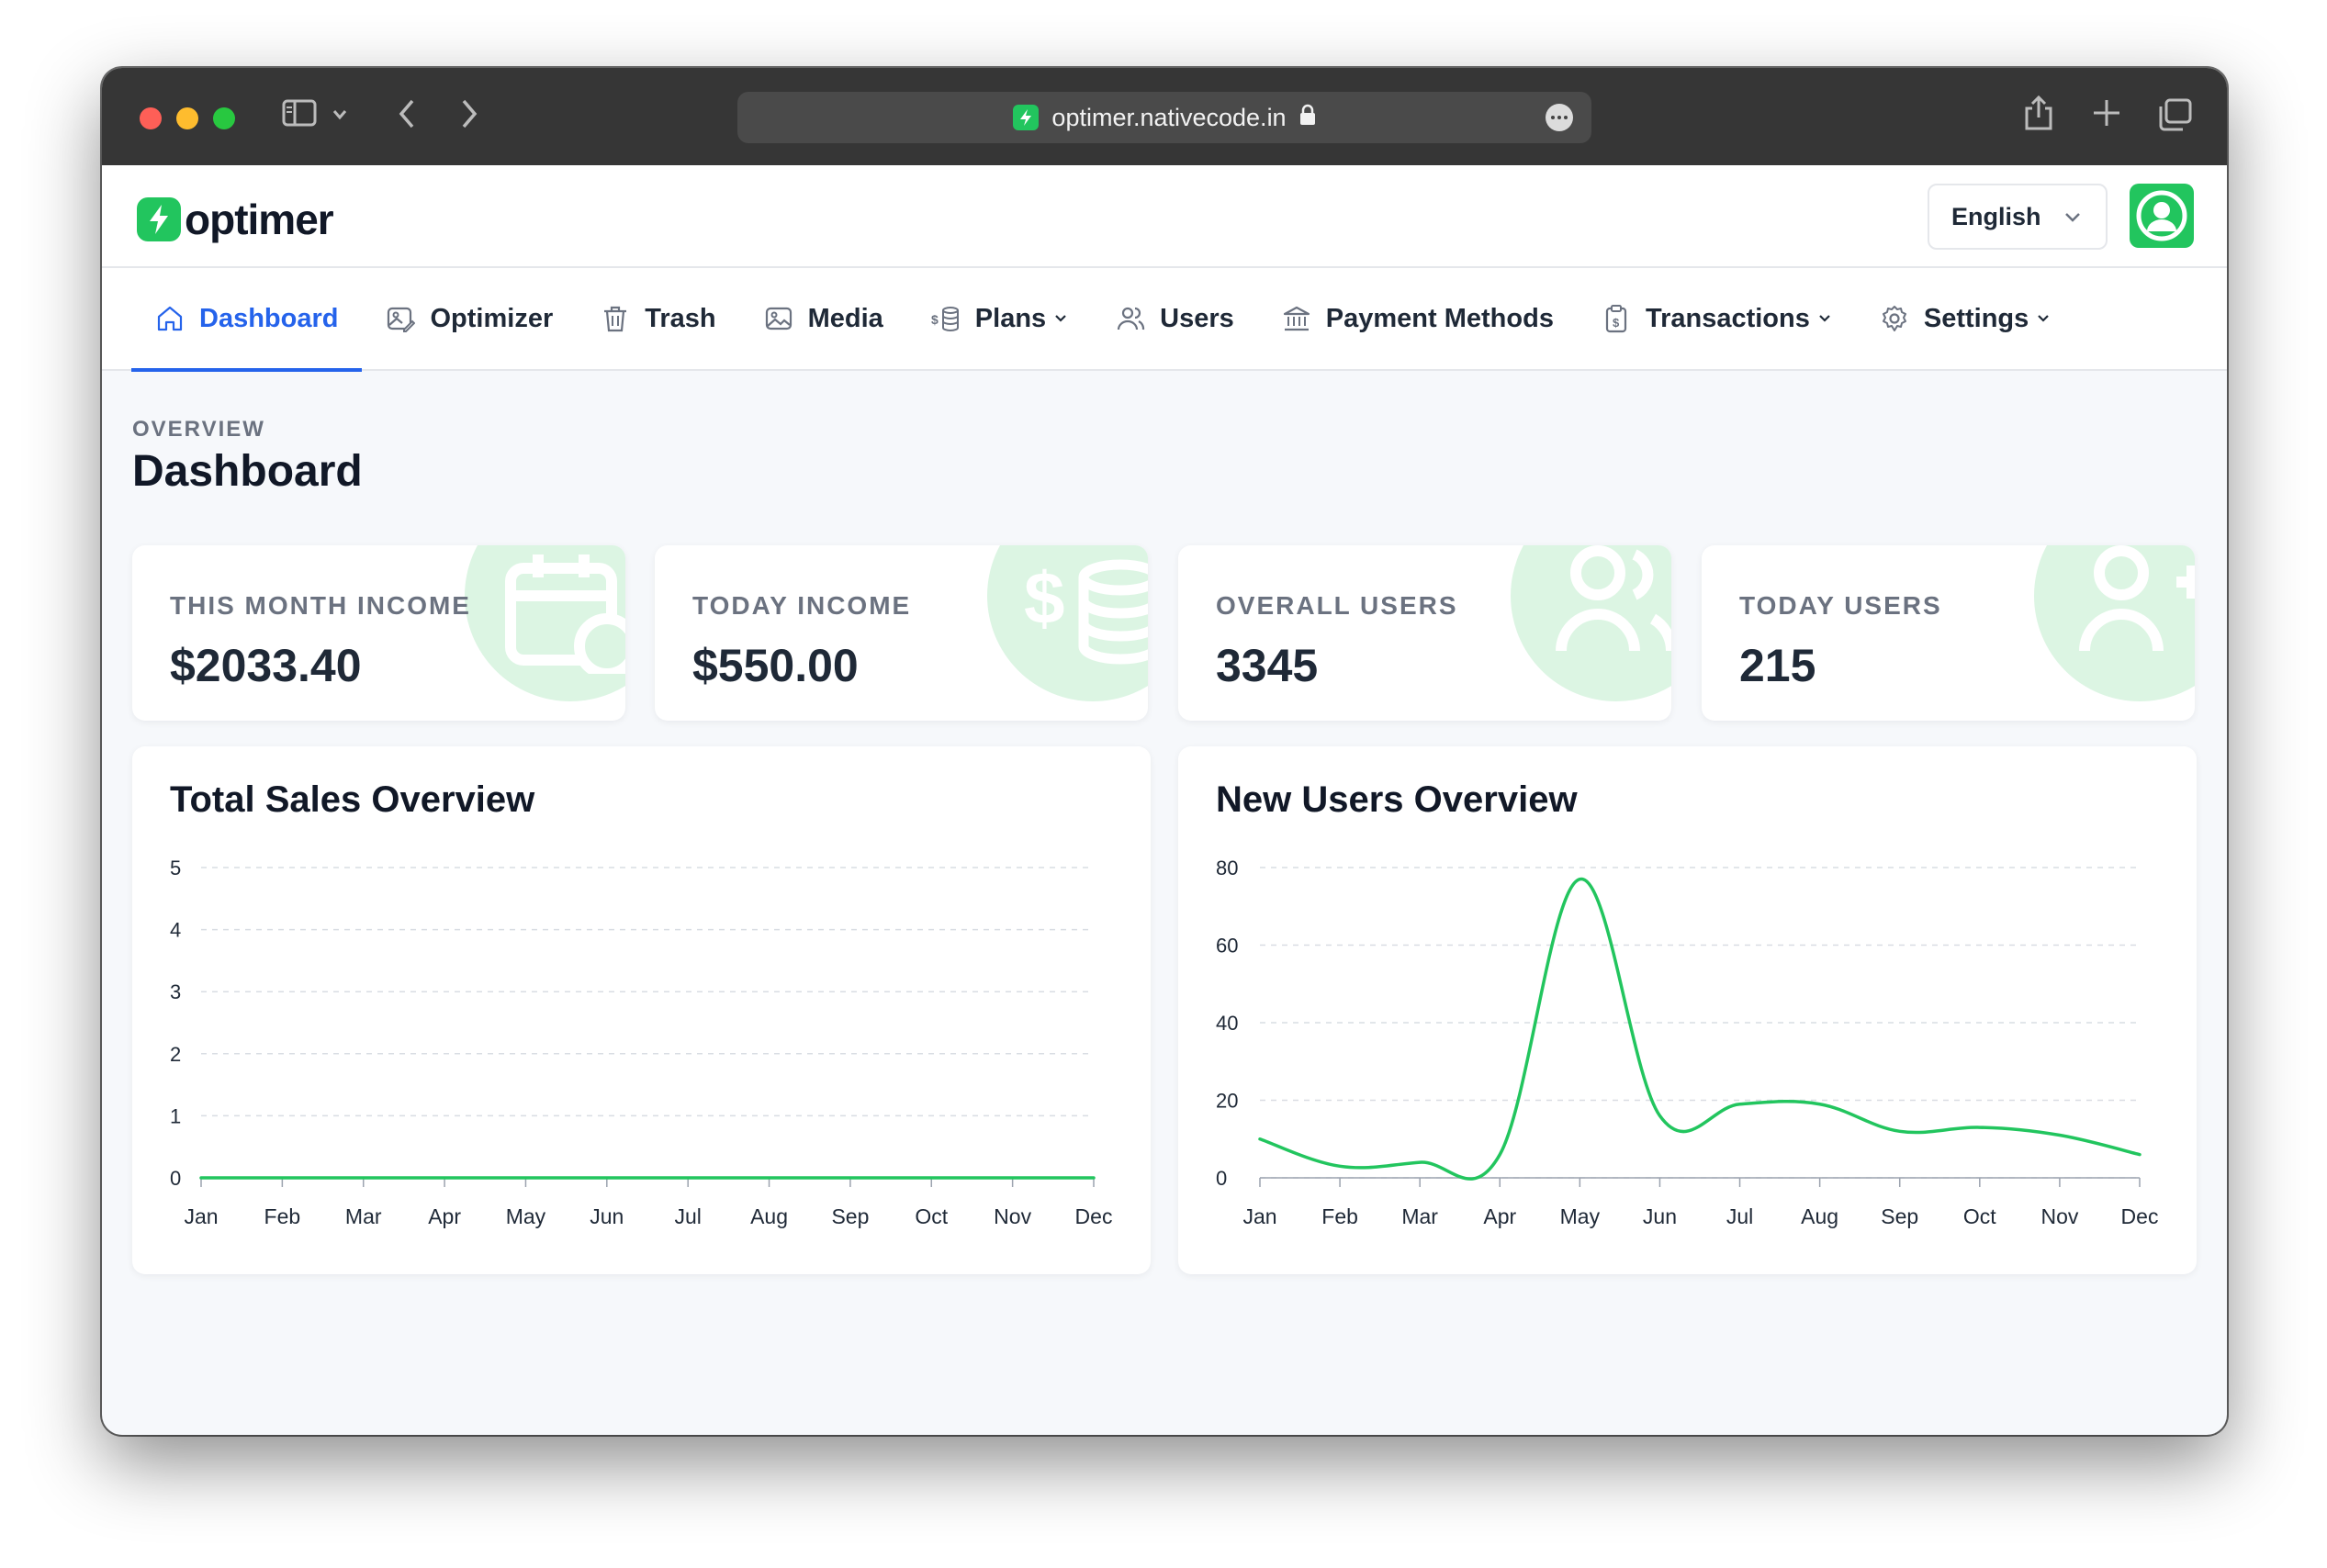  What do you see at coordinates (615, 319) in the screenshot?
I see `trash-icon` at bounding box center [615, 319].